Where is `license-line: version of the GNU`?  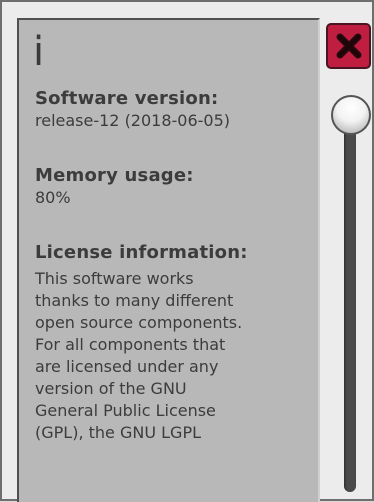
license-line: version of the GNU is located at coordinates (111, 388).